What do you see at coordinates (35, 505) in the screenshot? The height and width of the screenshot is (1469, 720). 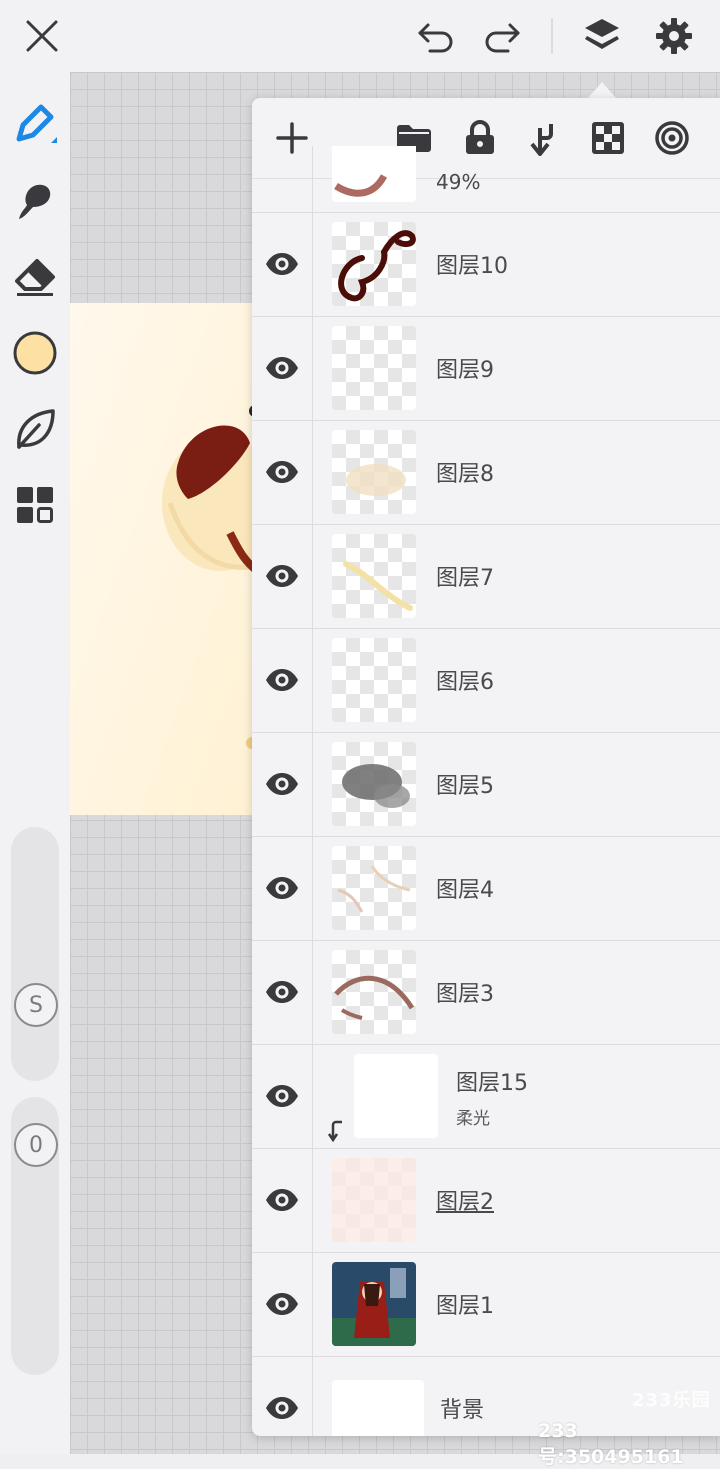 I see `gallery-button` at bounding box center [35, 505].